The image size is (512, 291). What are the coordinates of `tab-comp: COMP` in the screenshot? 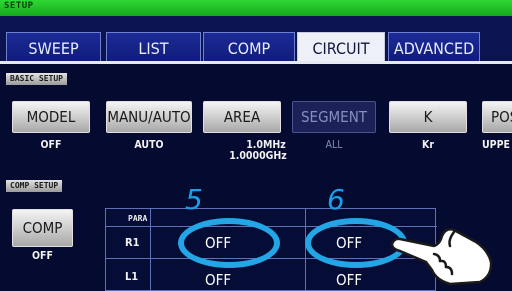 It's located at (249, 47).